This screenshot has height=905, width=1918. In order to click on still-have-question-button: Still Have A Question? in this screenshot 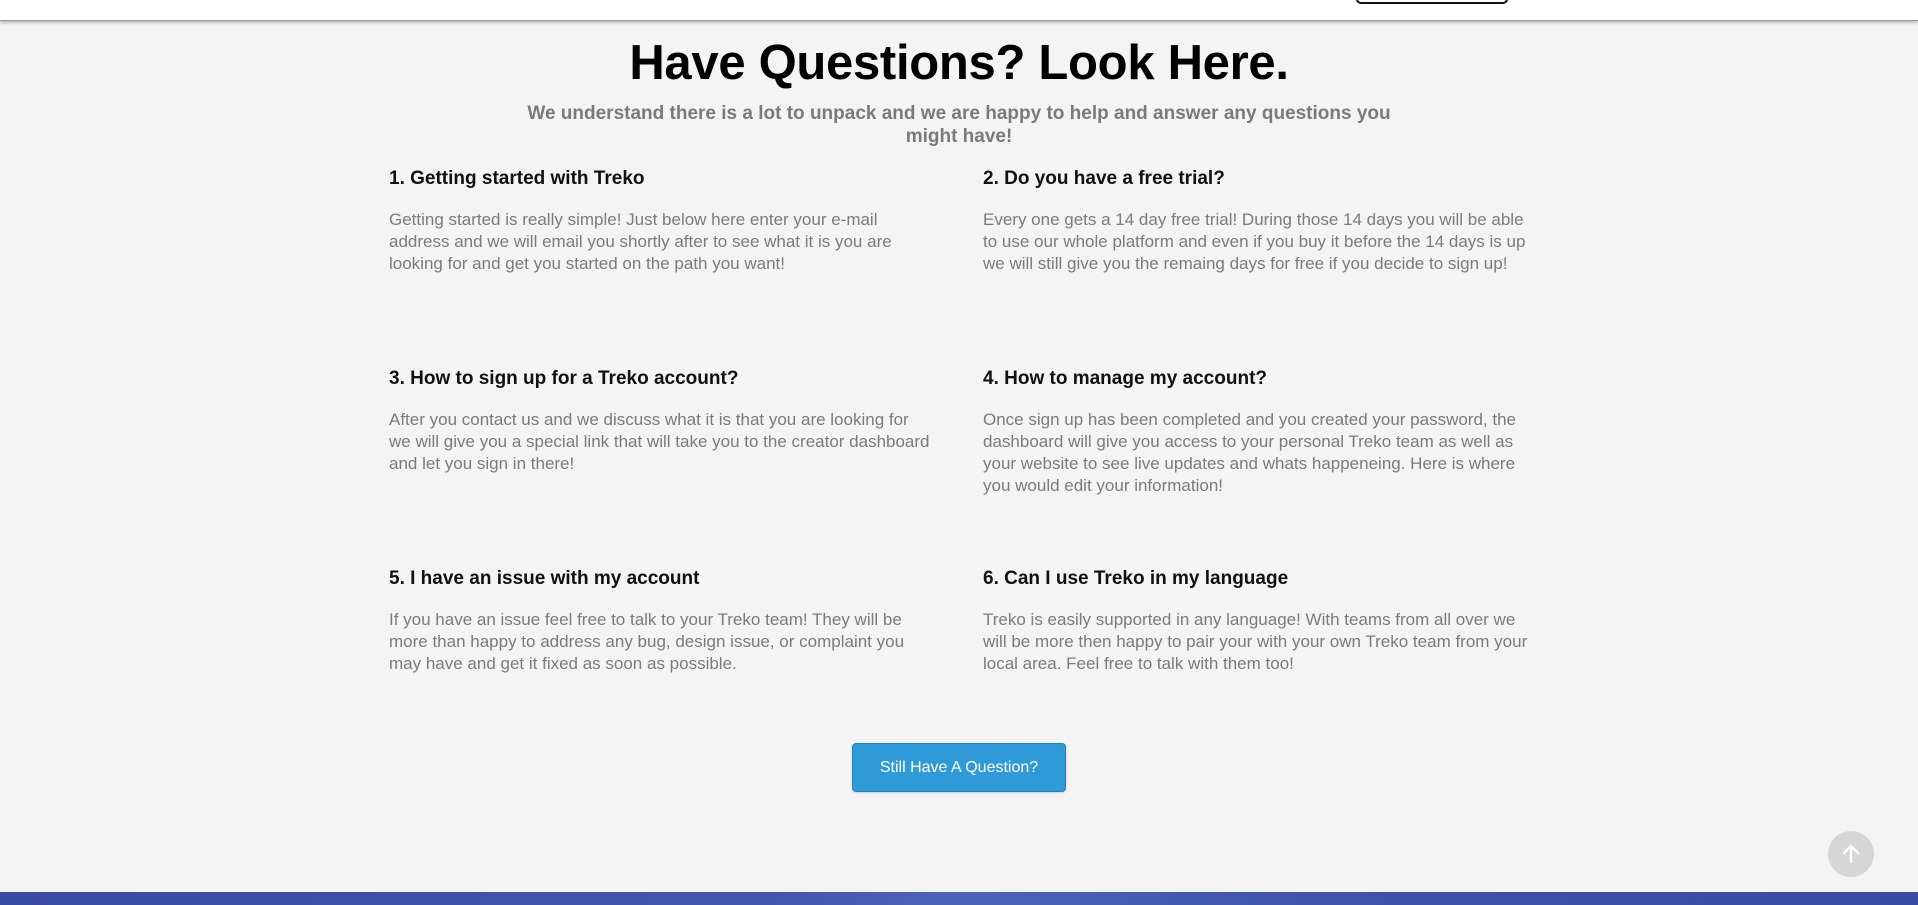, I will do `click(959, 767)`.